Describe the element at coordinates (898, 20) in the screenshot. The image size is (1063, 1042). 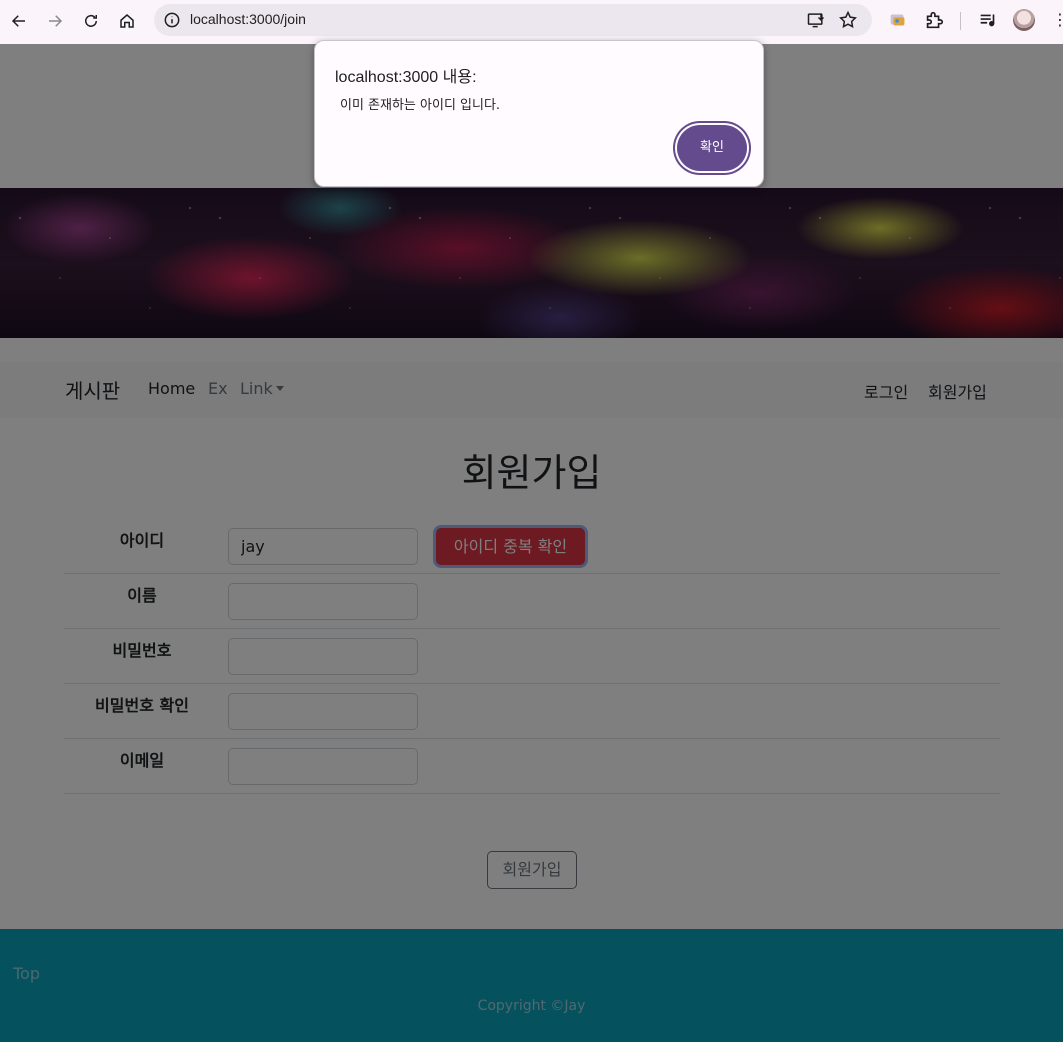
I see `media-gallery-icon` at that location.